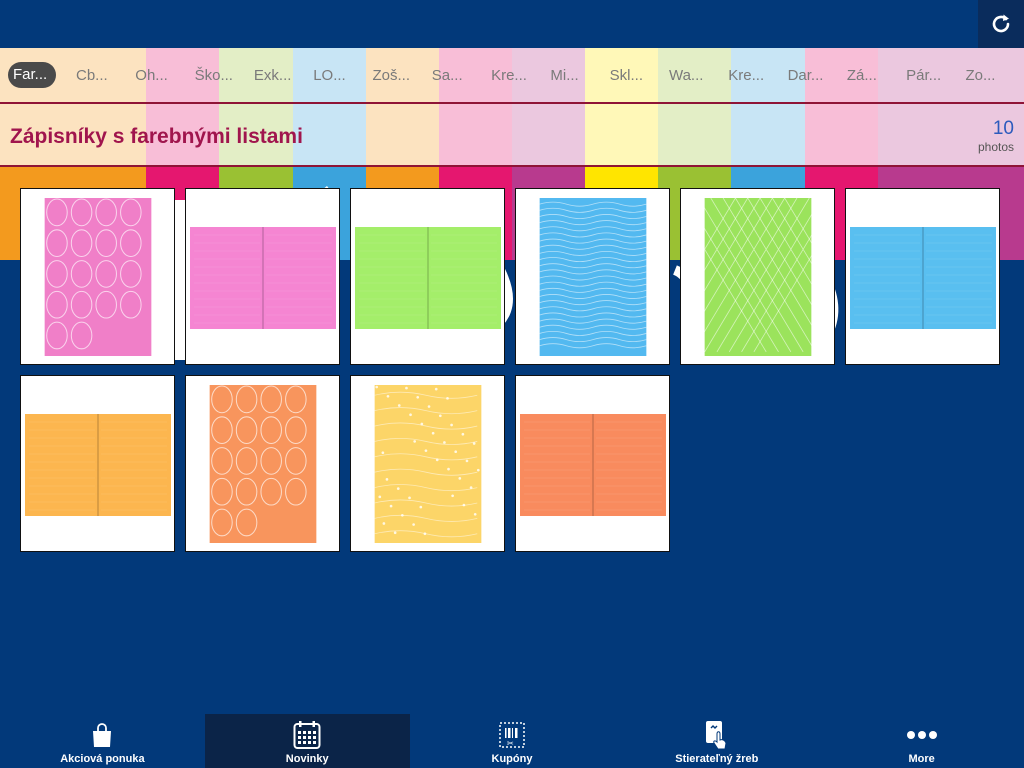 Image resolution: width=1024 pixels, height=768 pixels. Describe the element at coordinates (921, 759) in the screenshot. I see `bottom-tab-label: More` at that location.